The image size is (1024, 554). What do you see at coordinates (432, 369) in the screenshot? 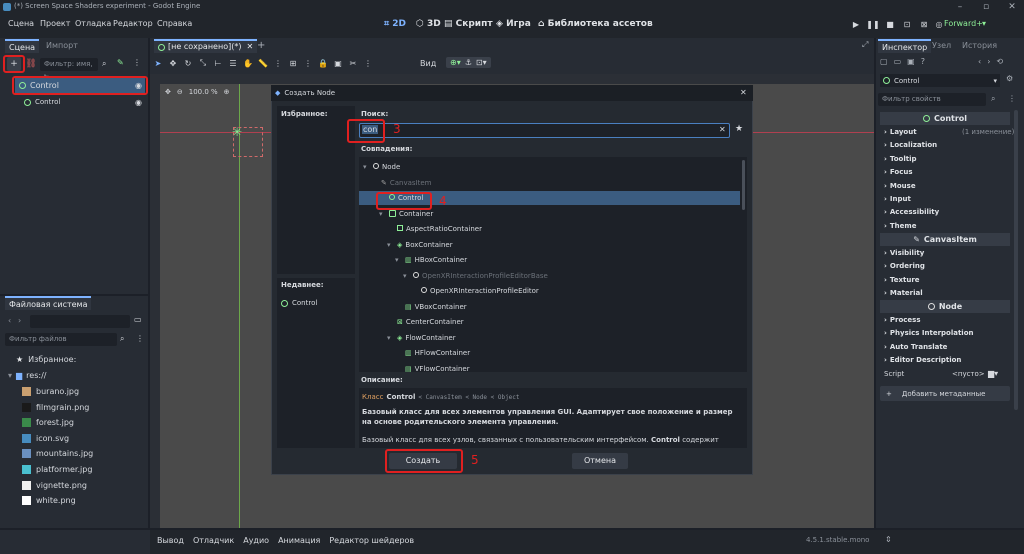
I see `tree-item-vflowcontainer: ▤ VFlowContainer` at bounding box center [432, 369].